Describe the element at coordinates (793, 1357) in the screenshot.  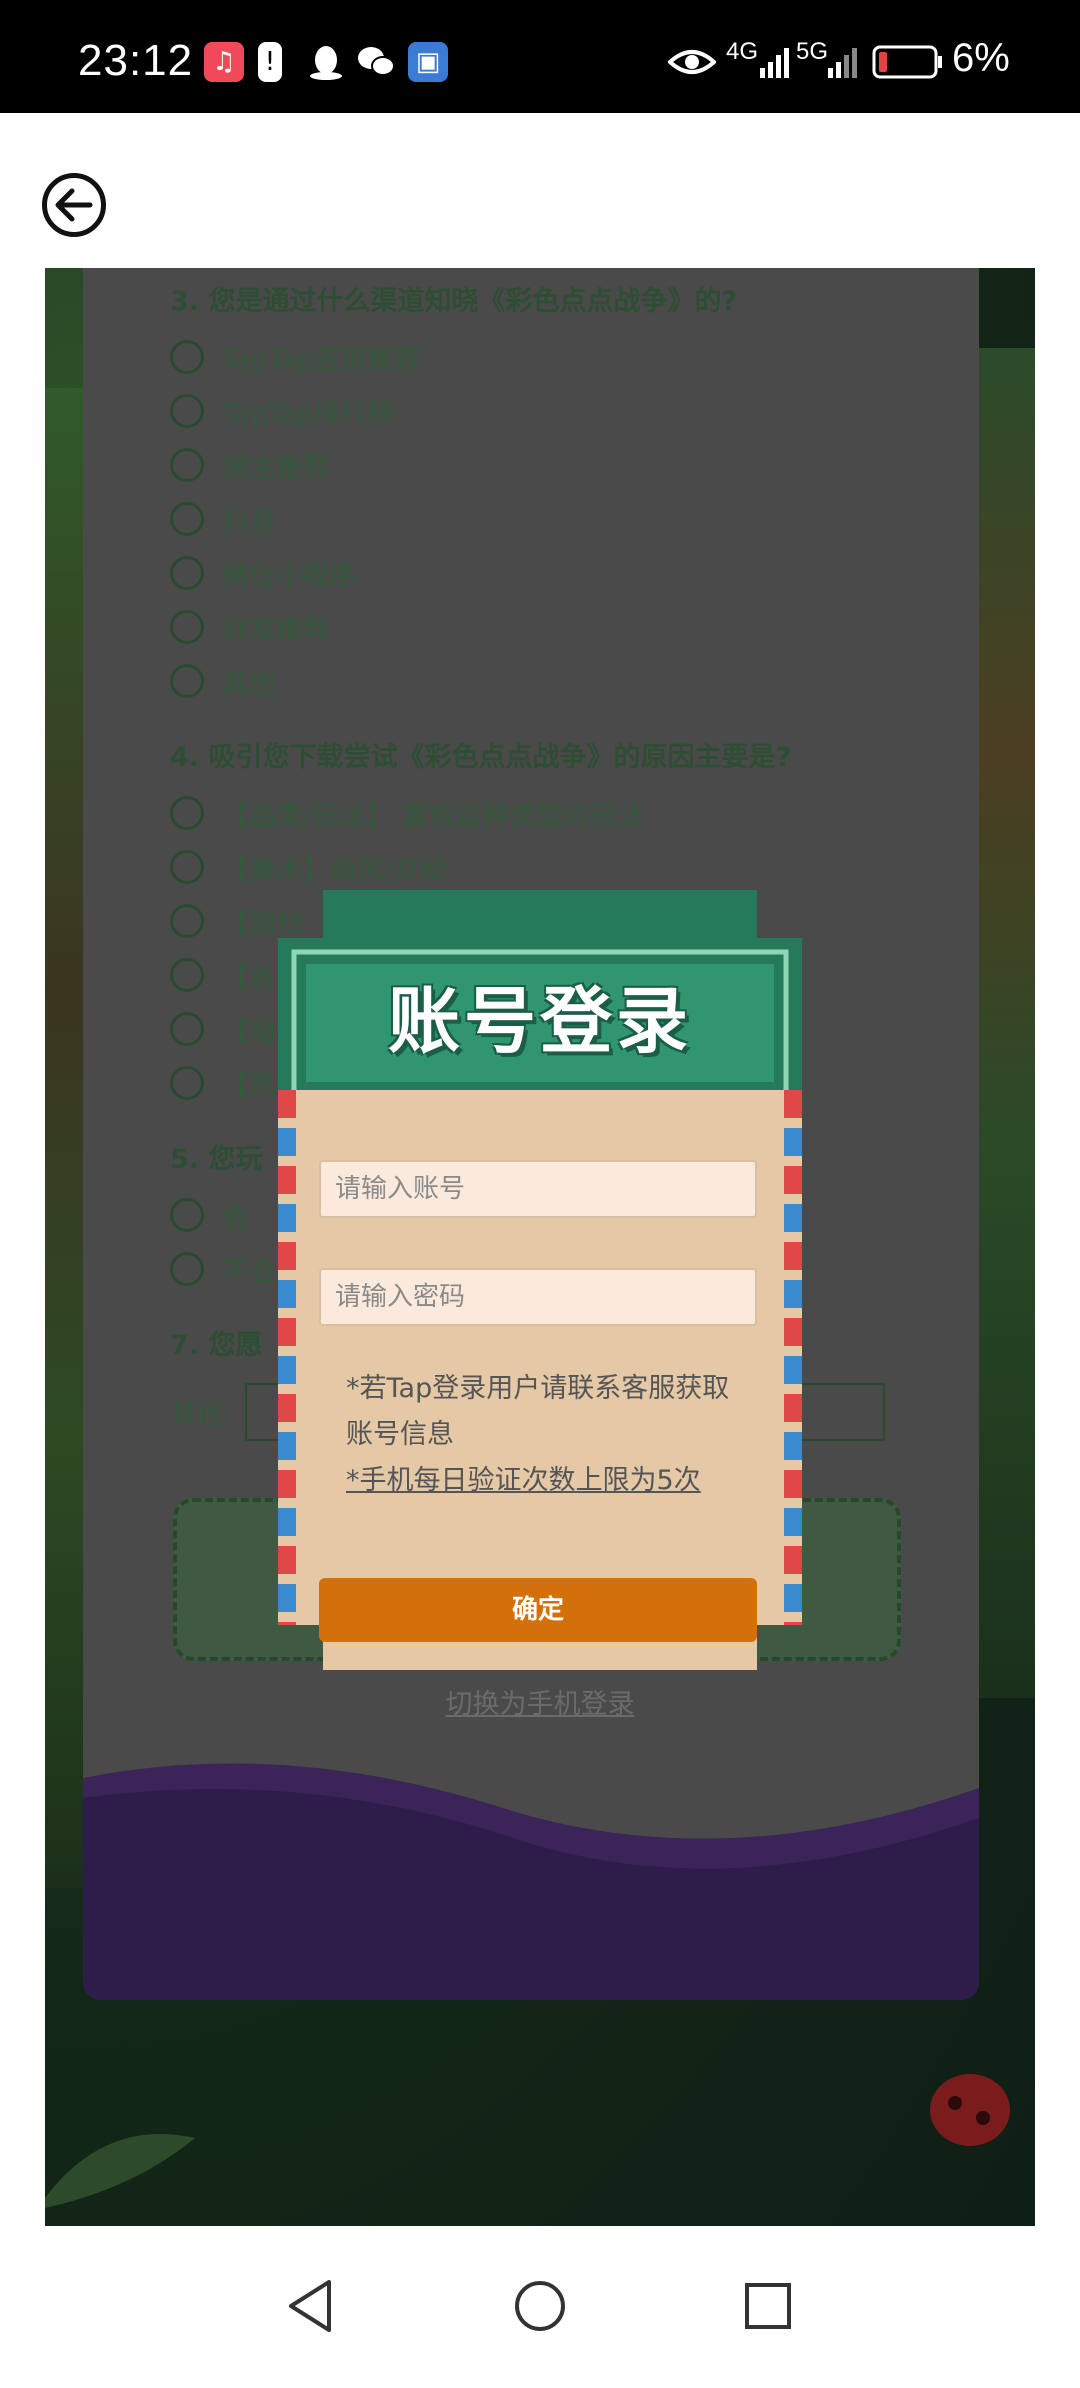
I see `airmail-stripe-right` at that location.